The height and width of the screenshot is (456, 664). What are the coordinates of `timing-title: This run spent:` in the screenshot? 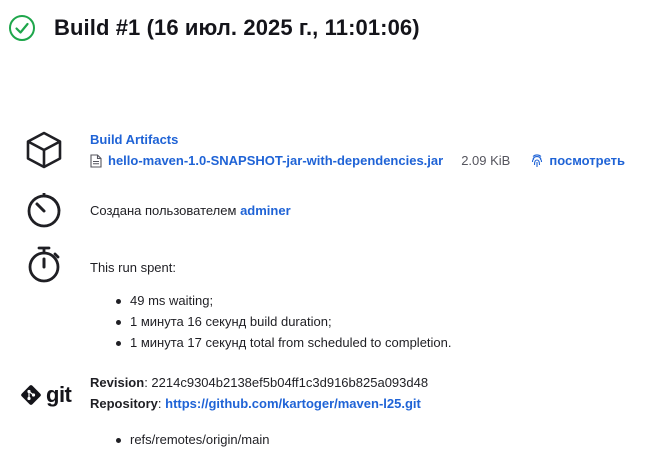 It's located at (133, 267).